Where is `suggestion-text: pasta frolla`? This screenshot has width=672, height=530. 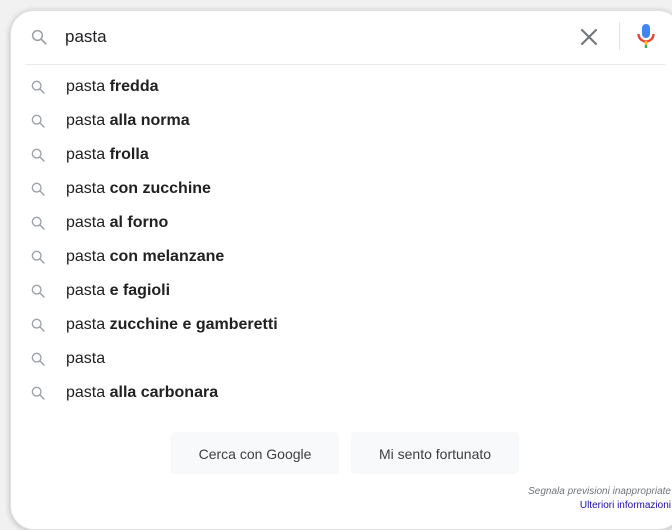
suggestion-text: pasta frolla is located at coordinates (107, 155).